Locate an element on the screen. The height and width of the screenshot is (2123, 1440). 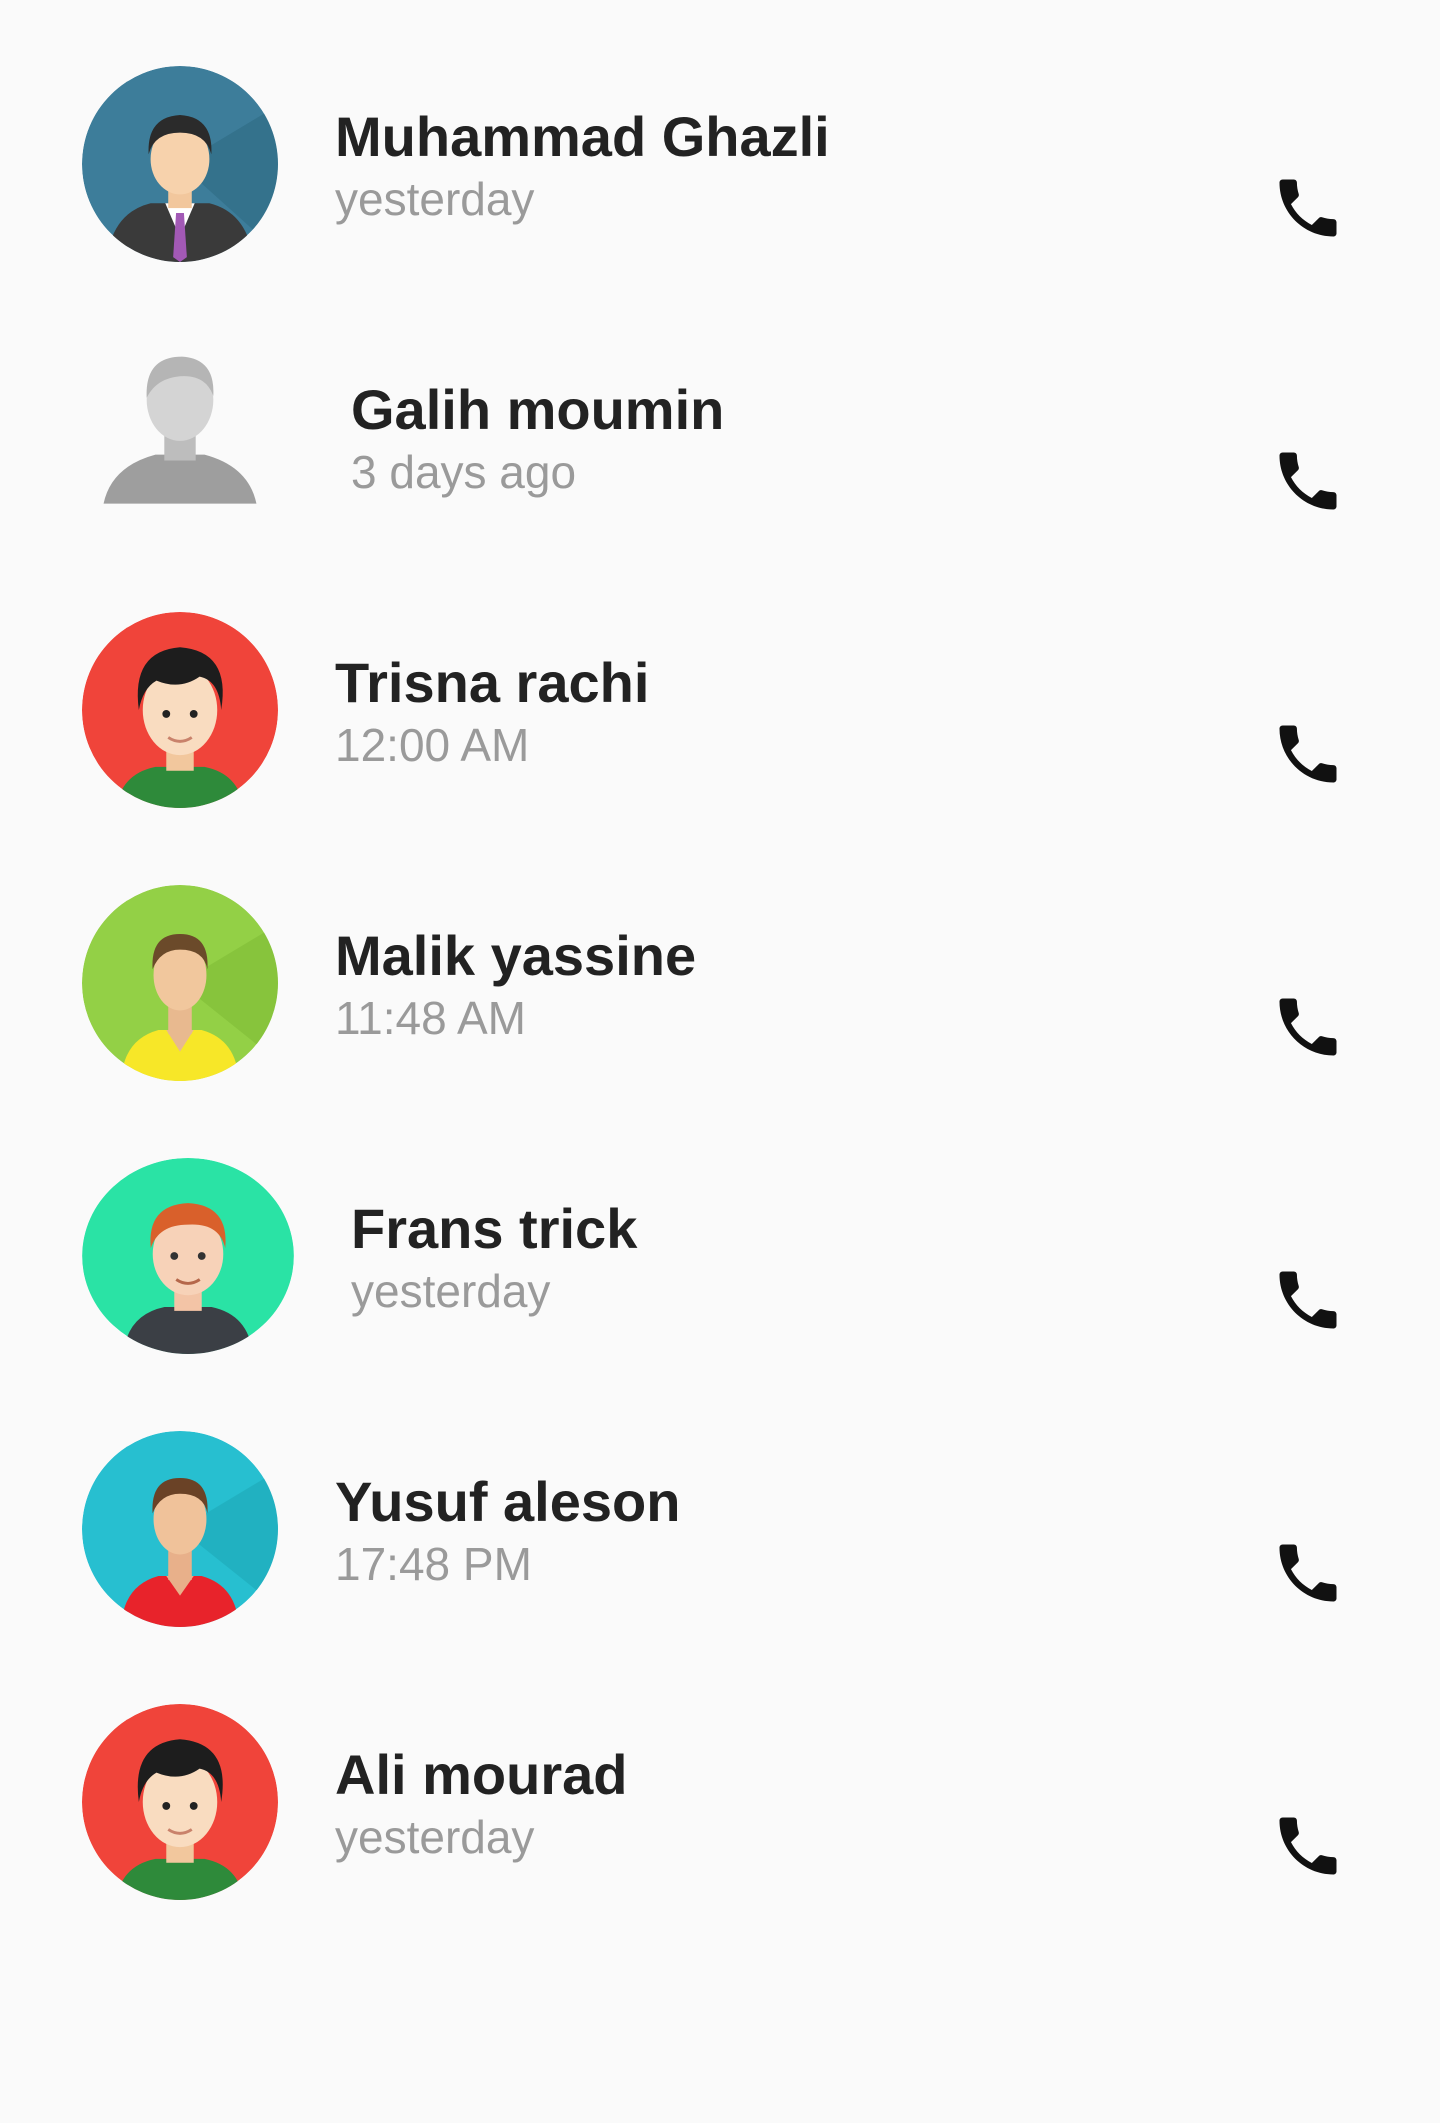
call-log-item: Yusuf aleson 17:48 PM is located at coordinates (720, 1501).